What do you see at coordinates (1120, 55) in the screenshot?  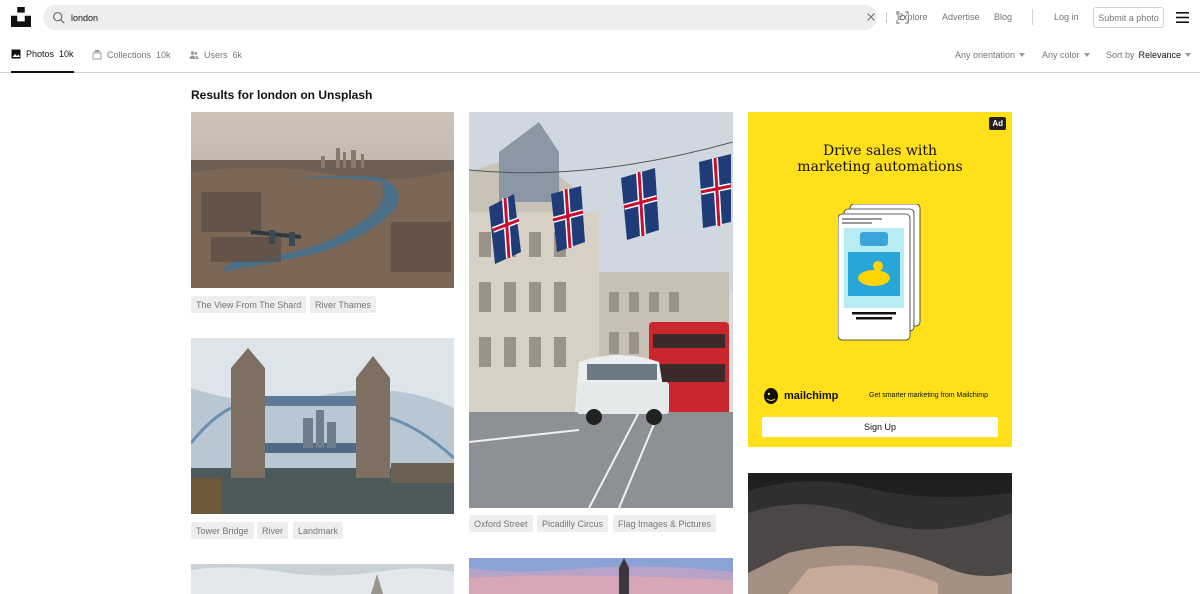 I see `sort-prefix: Sort by` at bounding box center [1120, 55].